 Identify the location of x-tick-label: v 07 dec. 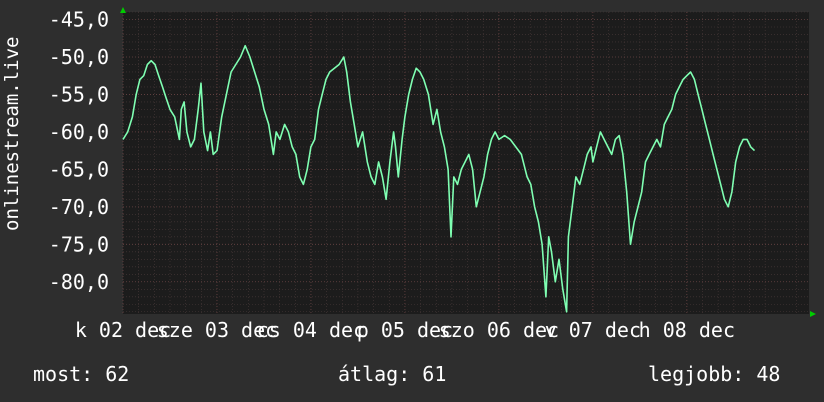
(593, 330).